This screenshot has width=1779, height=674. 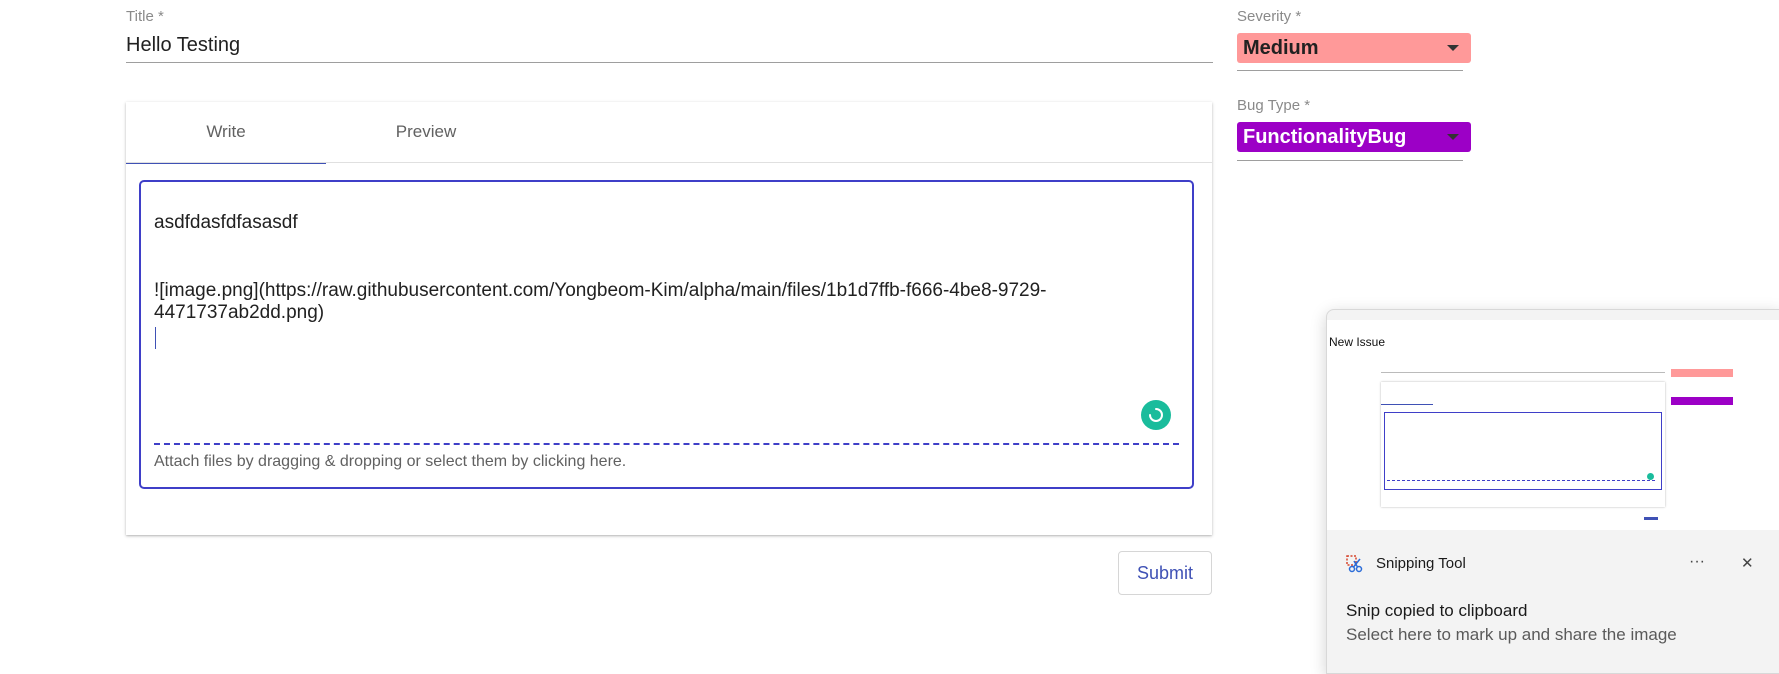 I want to click on thumbnail-editor-box, so click(x=1523, y=451).